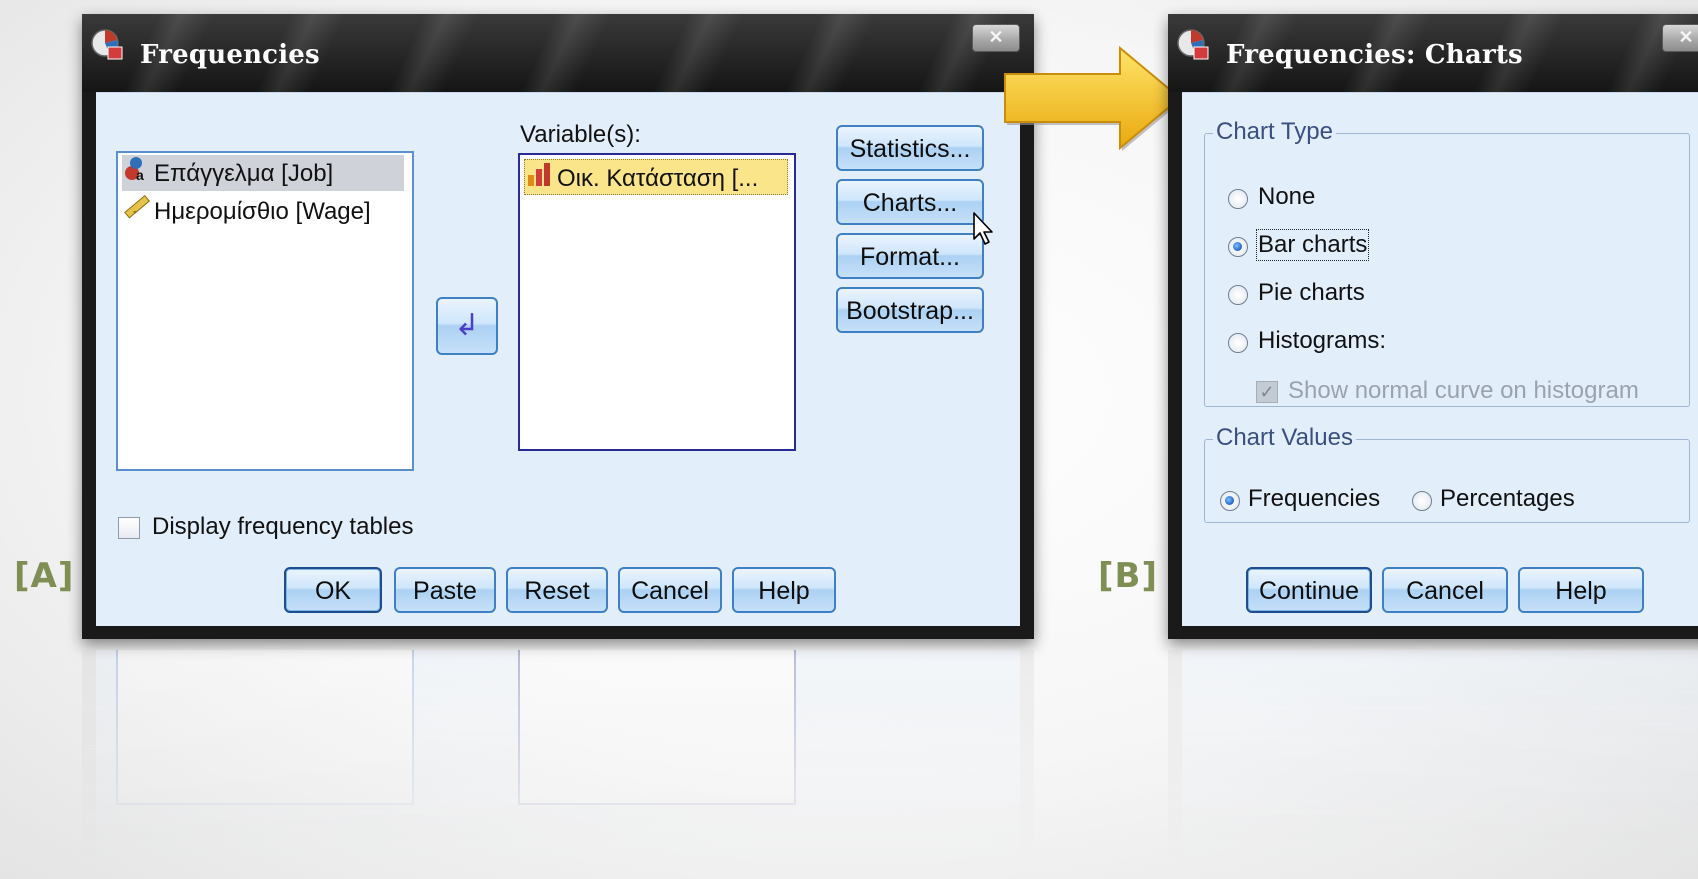  I want to click on nominal-variable-icon: a, so click(138, 174).